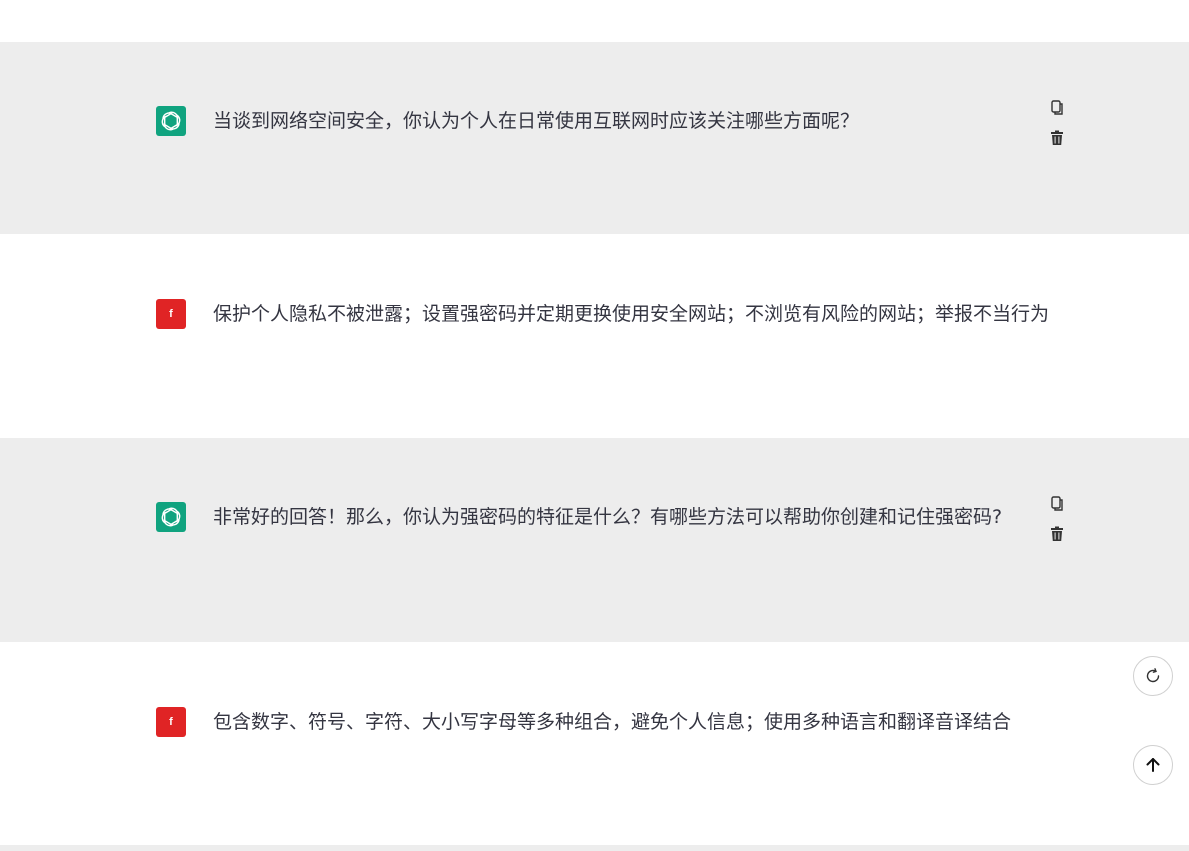 Image resolution: width=1189 pixels, height=851 pixels. What do you see at coordinates (594, 848) in the screenshot?
I see `next-message-edge` at bounding box center [594, 848].